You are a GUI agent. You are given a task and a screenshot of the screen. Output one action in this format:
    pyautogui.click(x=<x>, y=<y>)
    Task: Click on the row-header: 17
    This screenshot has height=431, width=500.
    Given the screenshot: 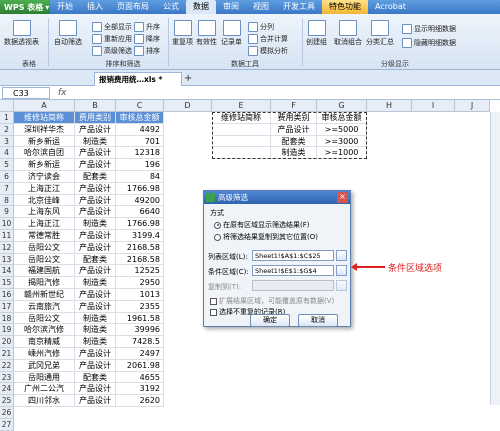 What is the action you would take?
    pyautogui.click(x=7, y=306)
    